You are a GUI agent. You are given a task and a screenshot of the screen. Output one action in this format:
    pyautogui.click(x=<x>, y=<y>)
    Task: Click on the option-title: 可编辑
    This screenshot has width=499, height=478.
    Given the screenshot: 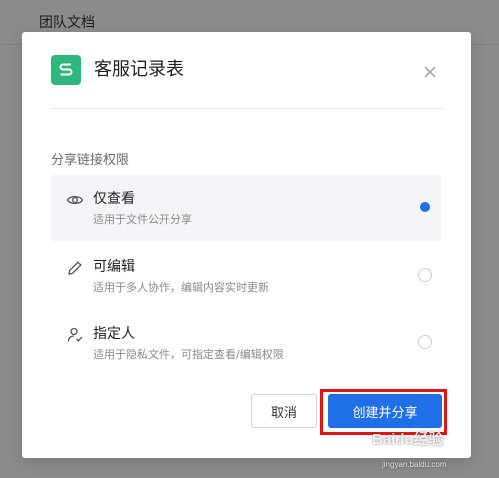 What is the action you would take?
    pyautogui.click(x=114, y=267)
    